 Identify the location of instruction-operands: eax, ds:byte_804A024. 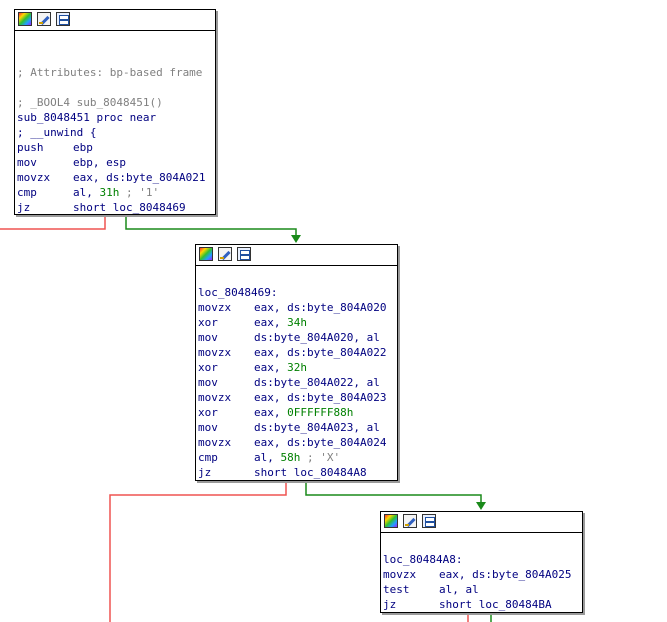
(320, 442).